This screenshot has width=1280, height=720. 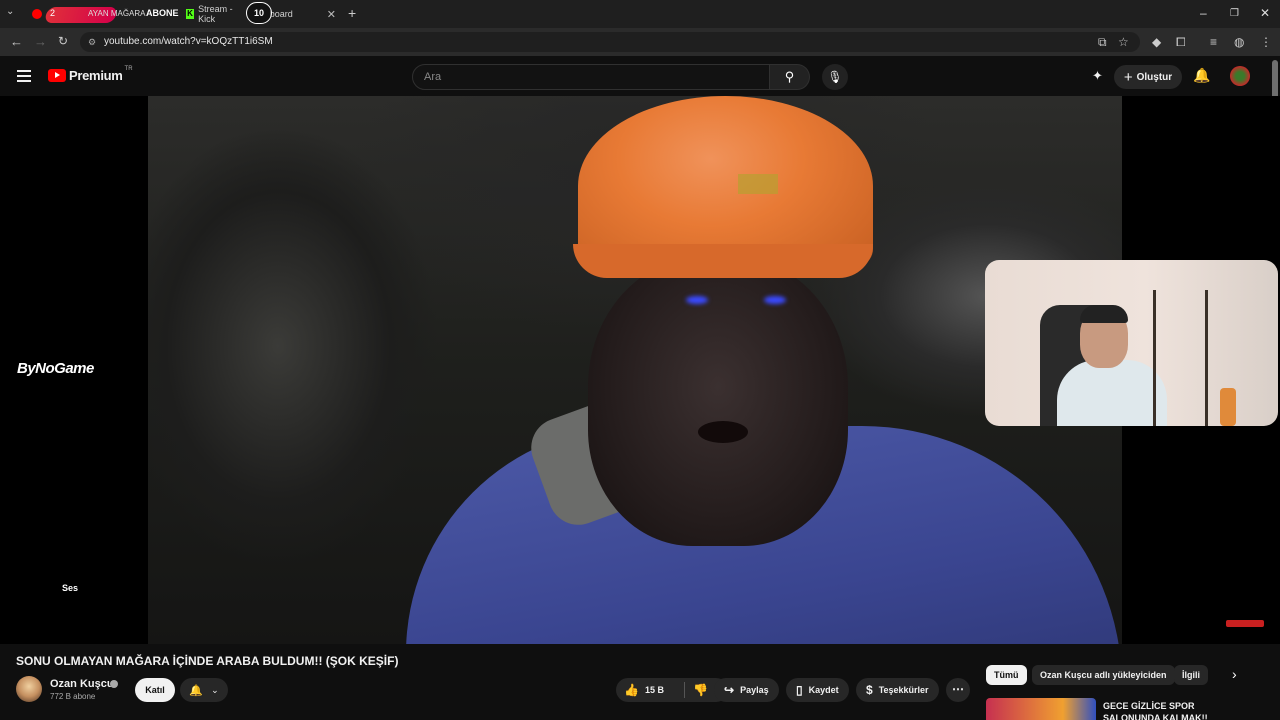 I want to click on save-button: ▯ Kaydet, so click(x=817, y=690).